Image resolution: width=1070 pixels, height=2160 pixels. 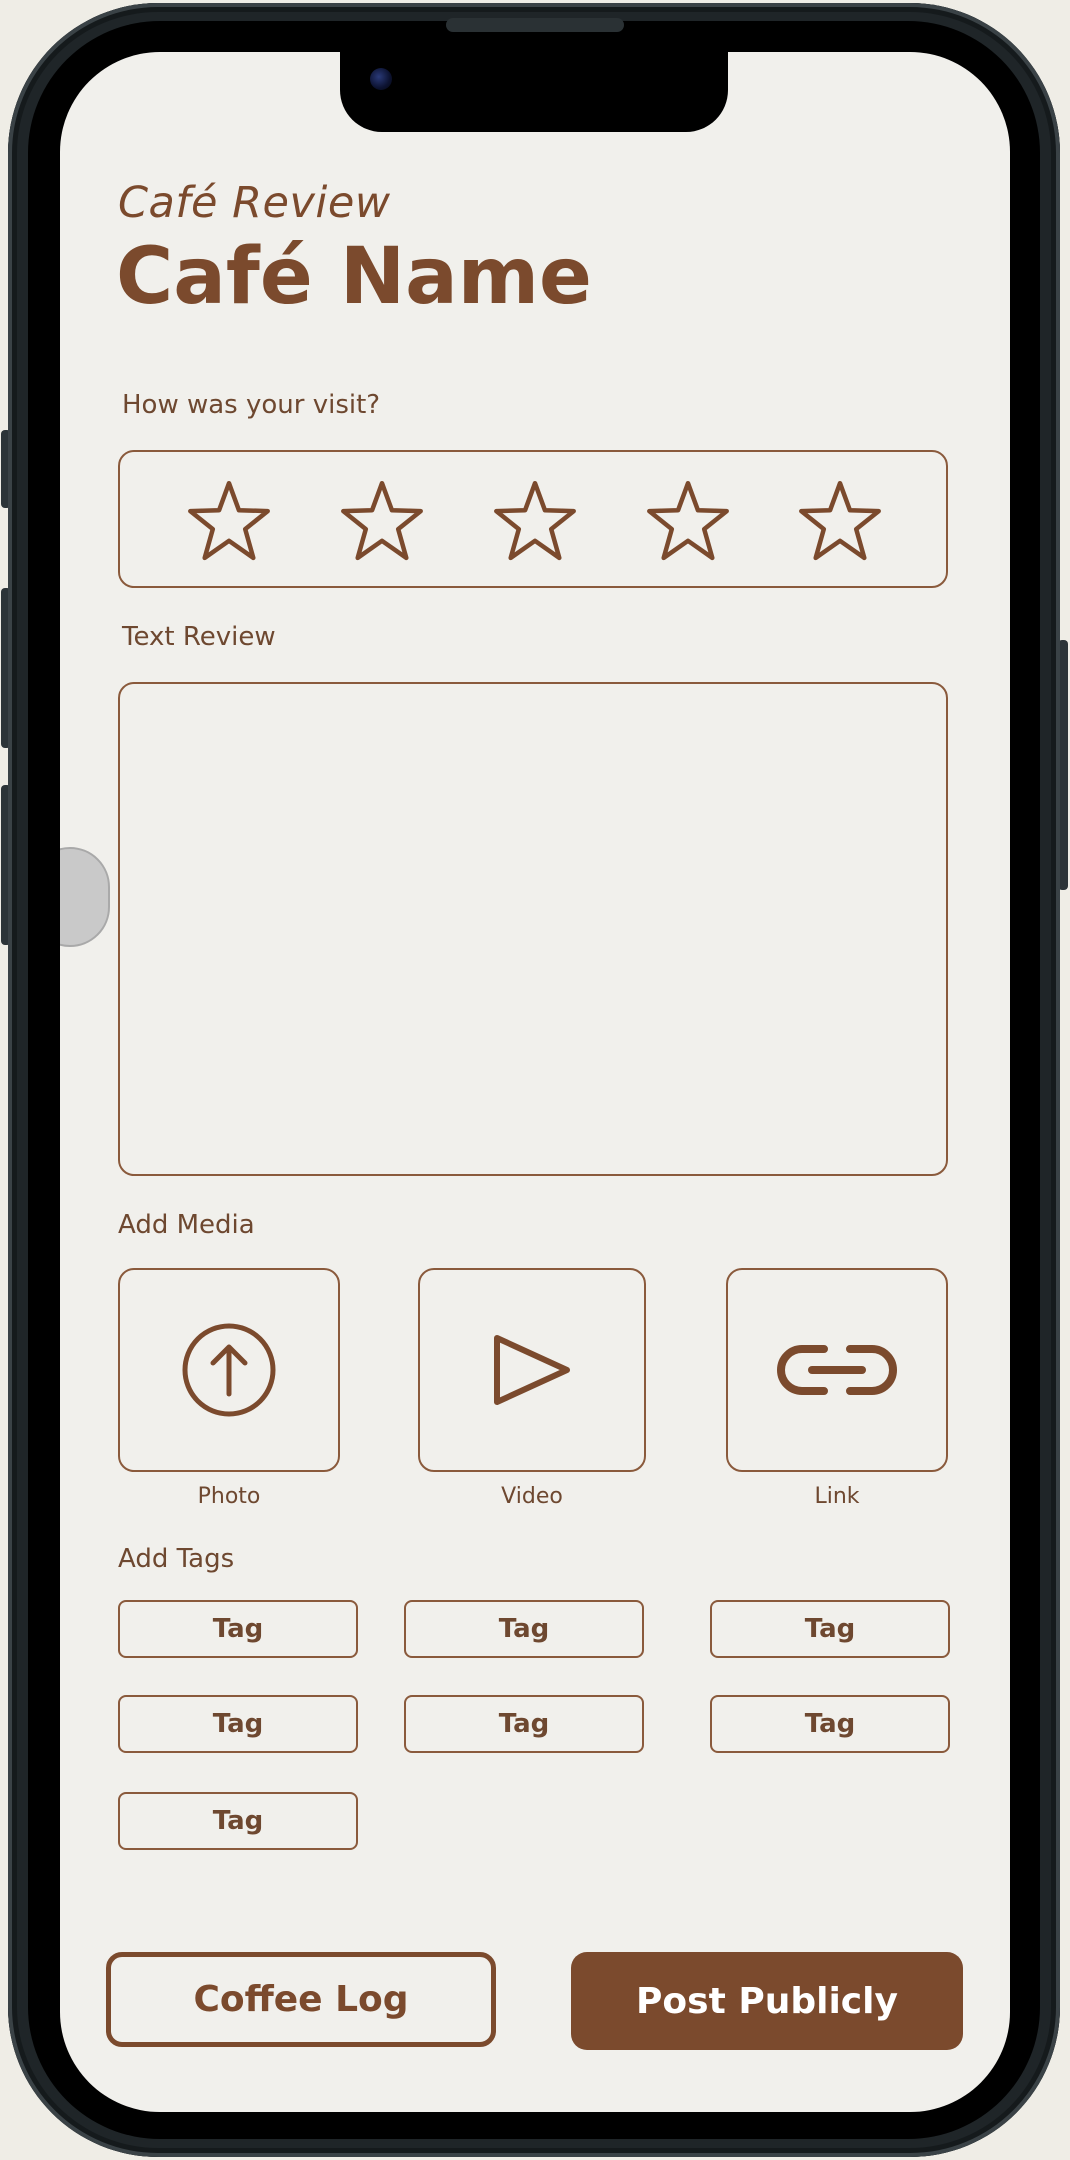 What do you see at coordinates (301, 1999) in the screenshot?
I see `coffee-log-button: Coffee Log` at bounding box center [301, 1999].